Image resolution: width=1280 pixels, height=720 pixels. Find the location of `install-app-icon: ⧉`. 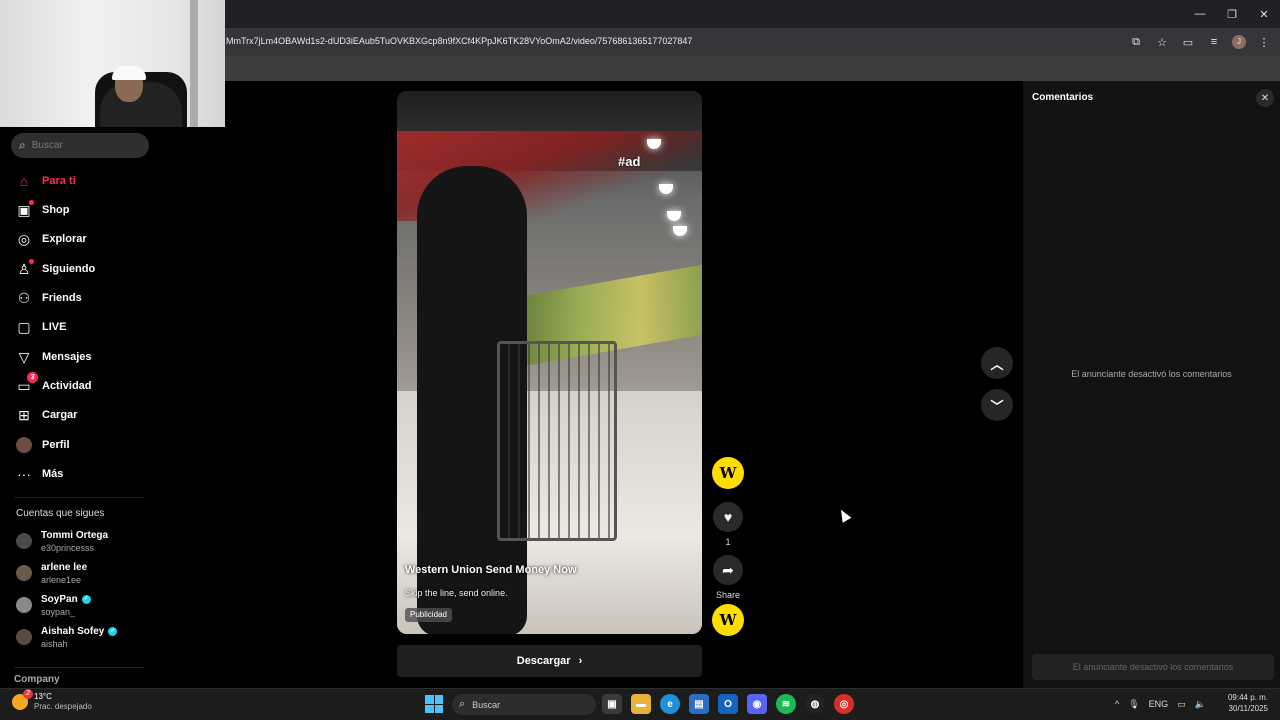

install-app-icon: ⧉ is located at coordinates (1136, 42).